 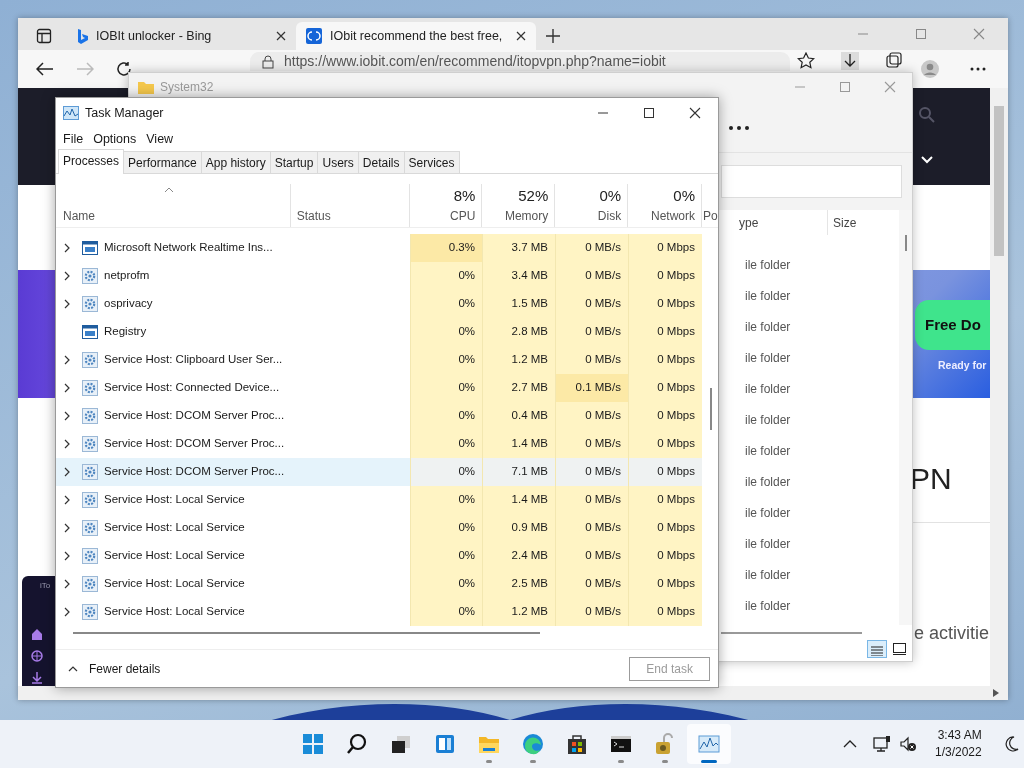 What do you see at coordinates (115, 139) in the screenshot?
I see `menu-item: Options` at bounding box center [115, 139].